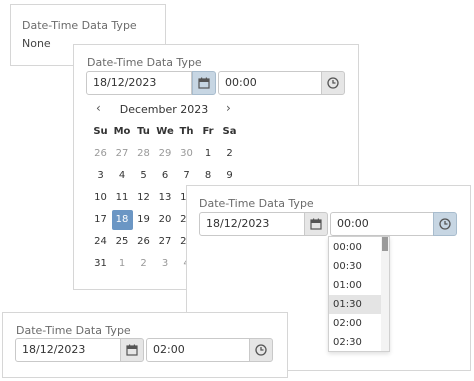  What do you see at coordinates (356, 342) in the screenshot?
I see `time-option: 02:30` at bounding box center [356, 342].